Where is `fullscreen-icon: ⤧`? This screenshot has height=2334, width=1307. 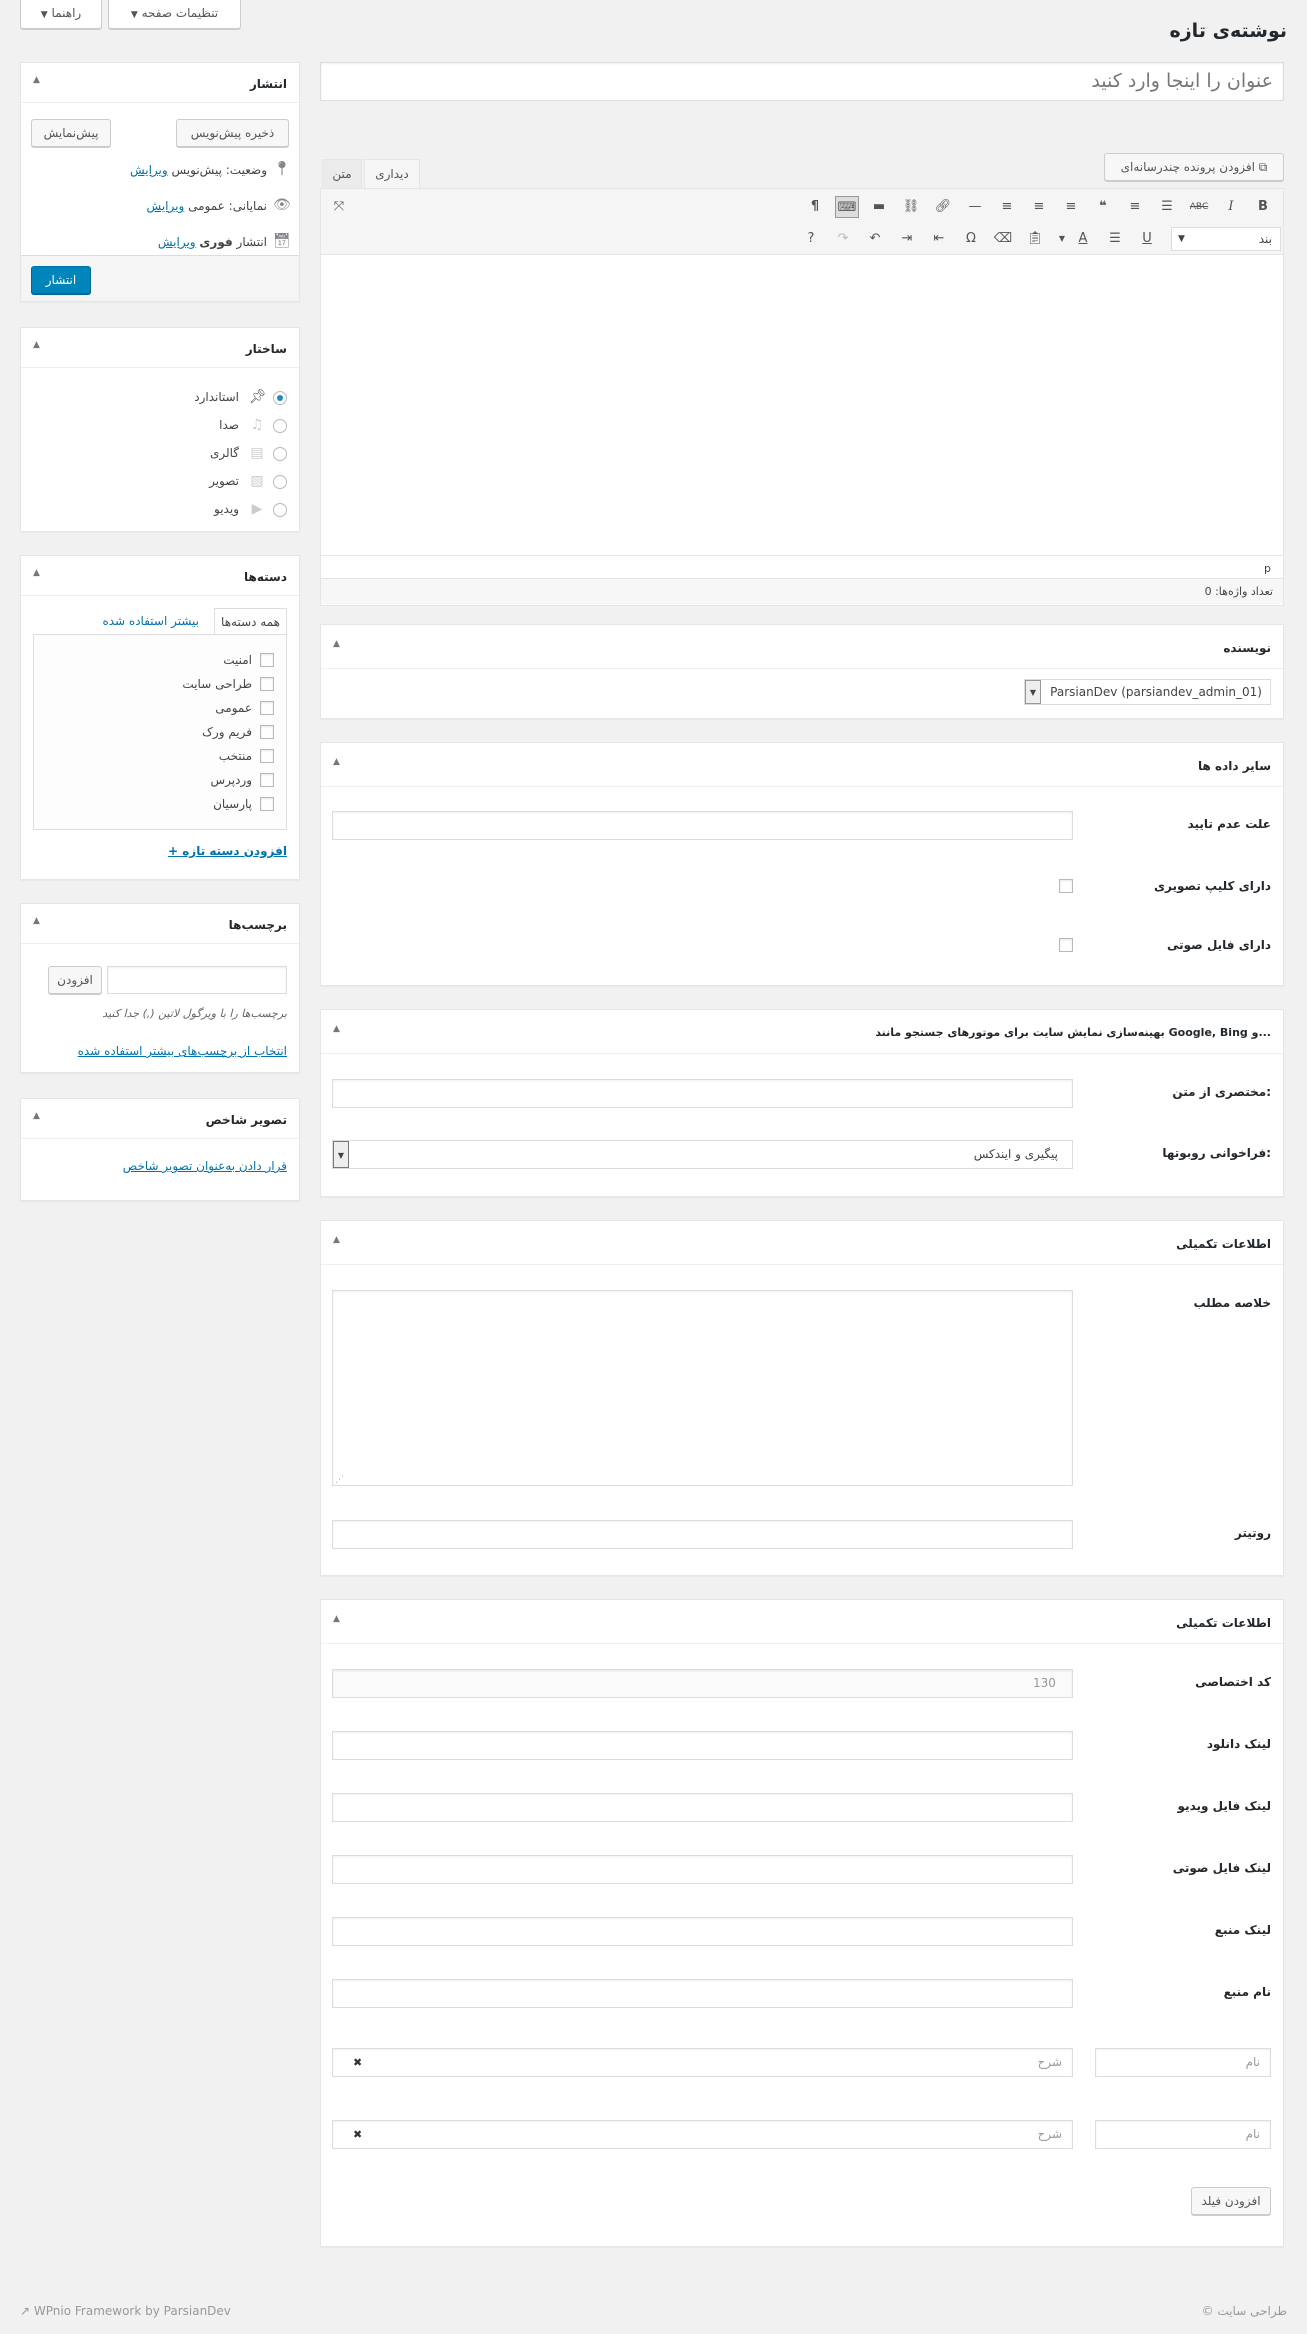
fullscreen-icon: ⤧ is located at coordinates (339, 207).